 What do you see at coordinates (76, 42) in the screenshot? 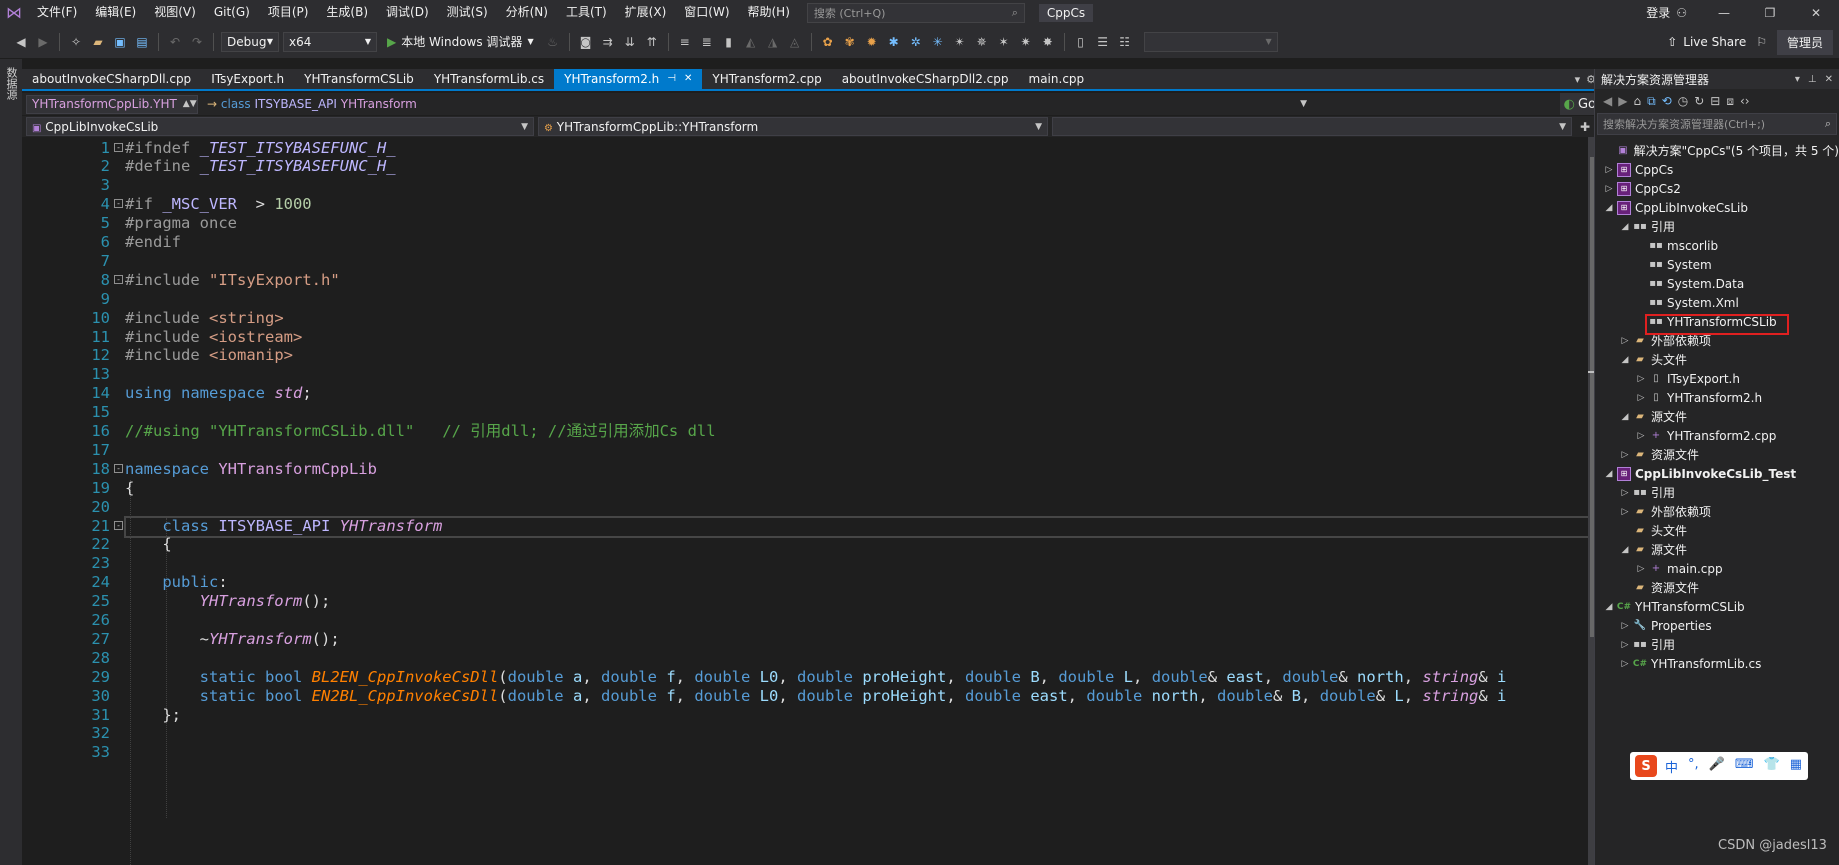
I see `new-project-icon: ✧` at bounding box center [76, 42].